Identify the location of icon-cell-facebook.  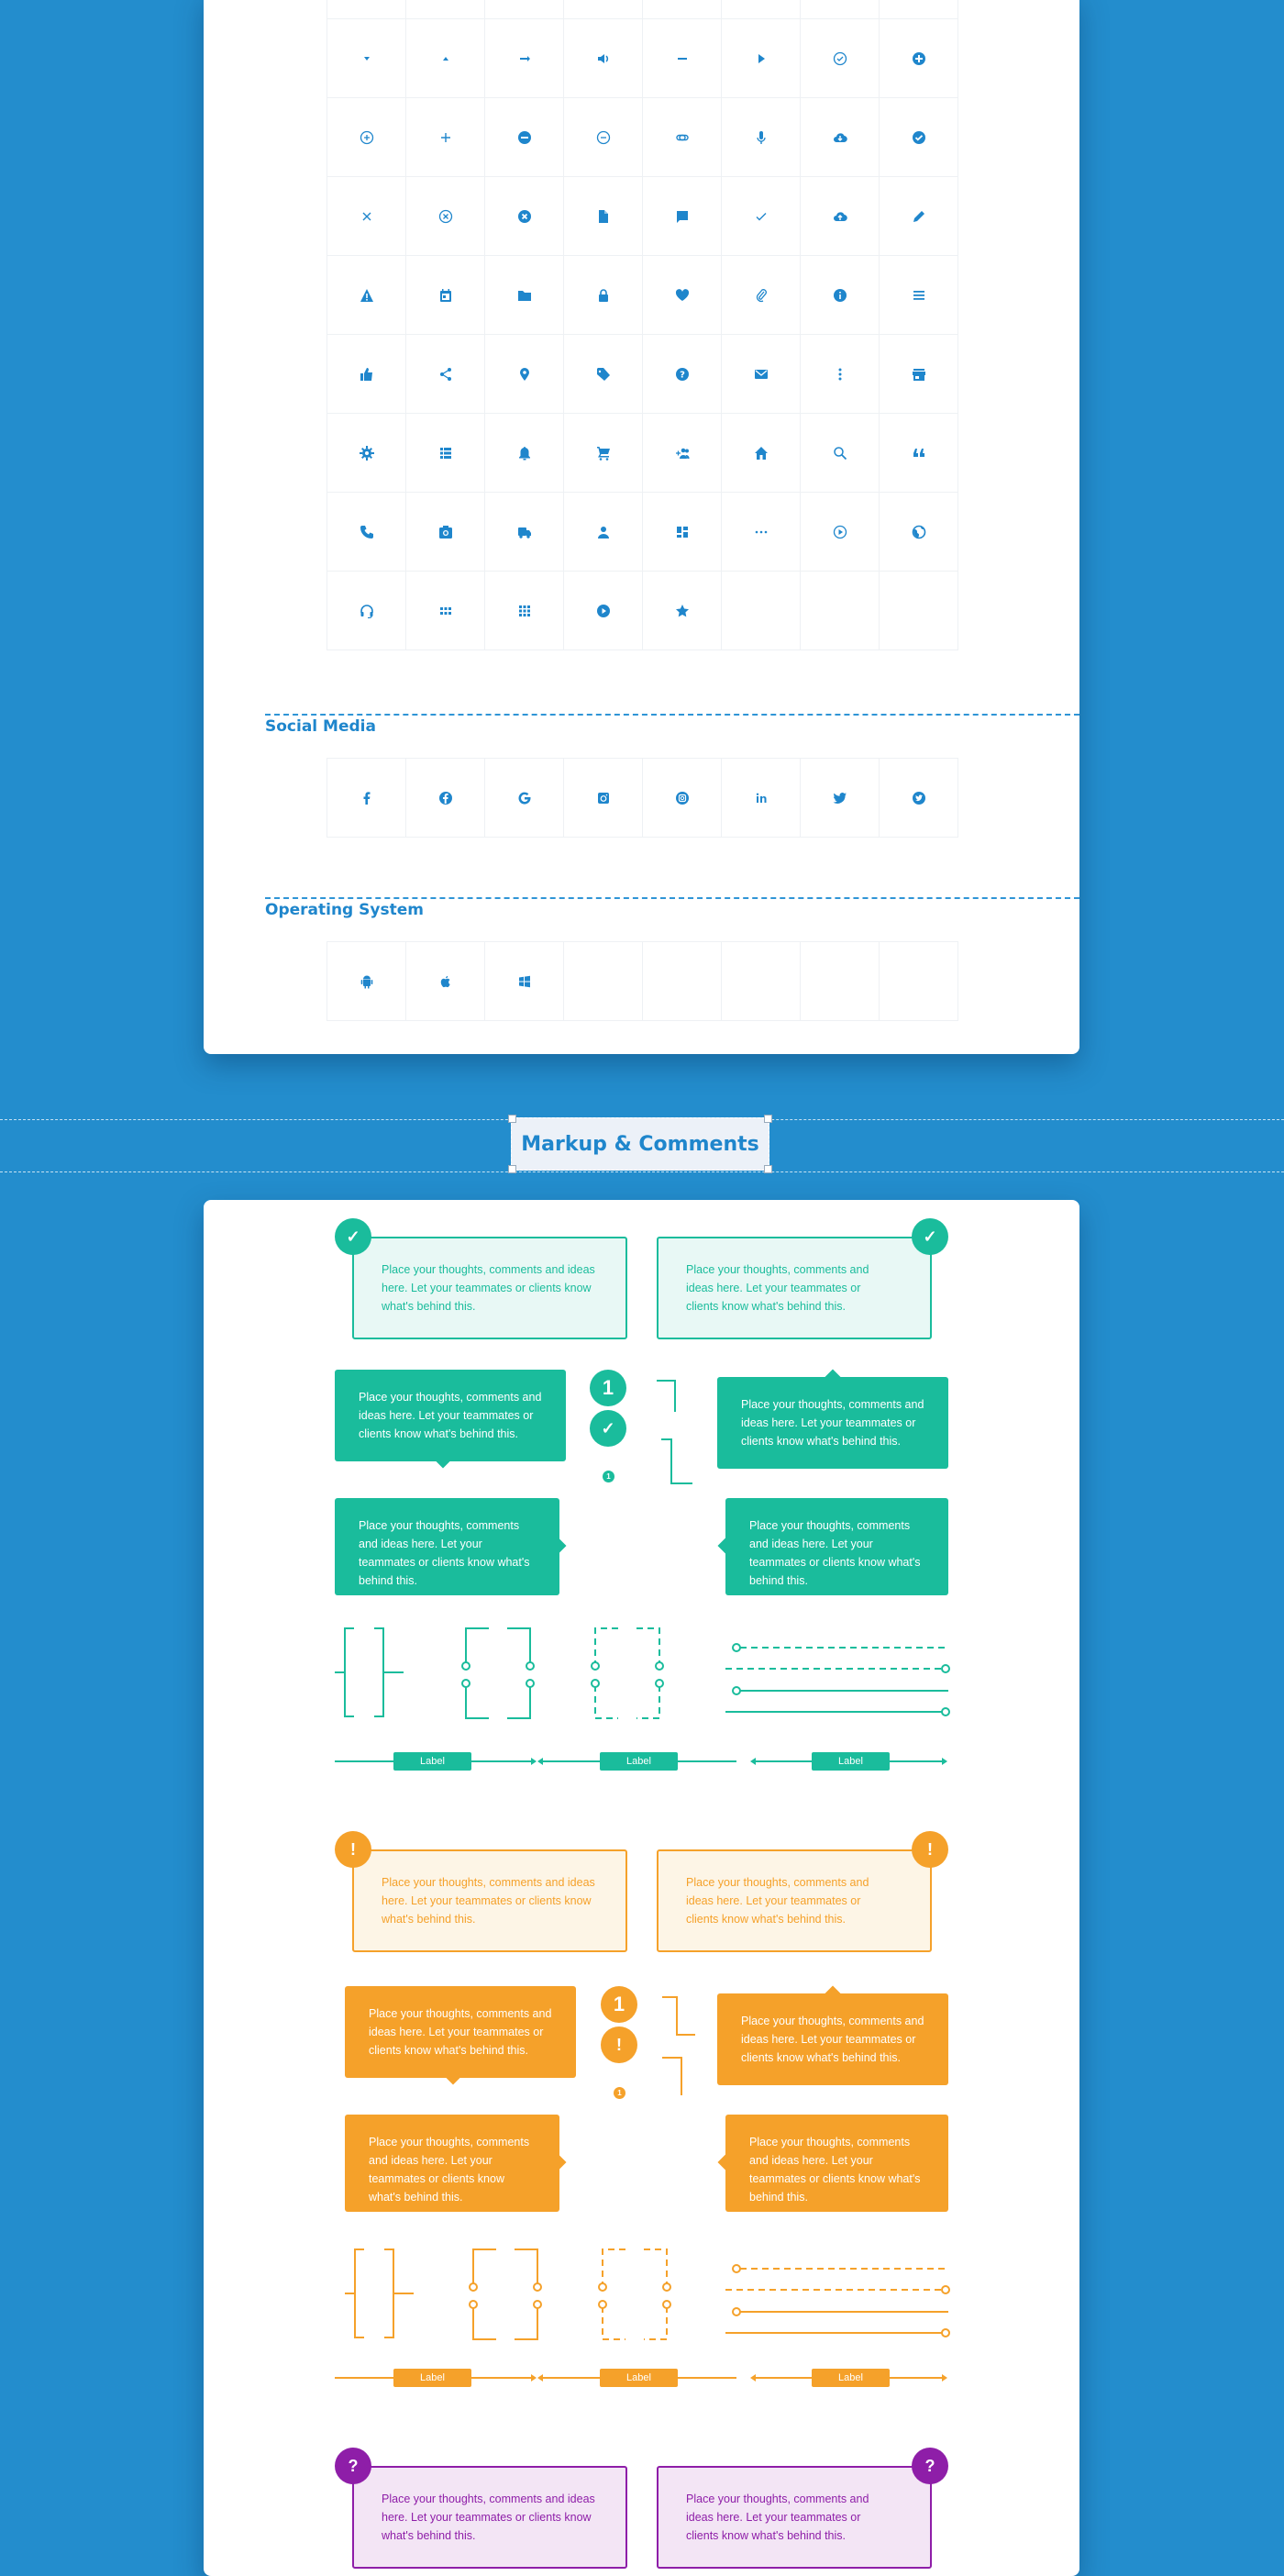
(366, 798).